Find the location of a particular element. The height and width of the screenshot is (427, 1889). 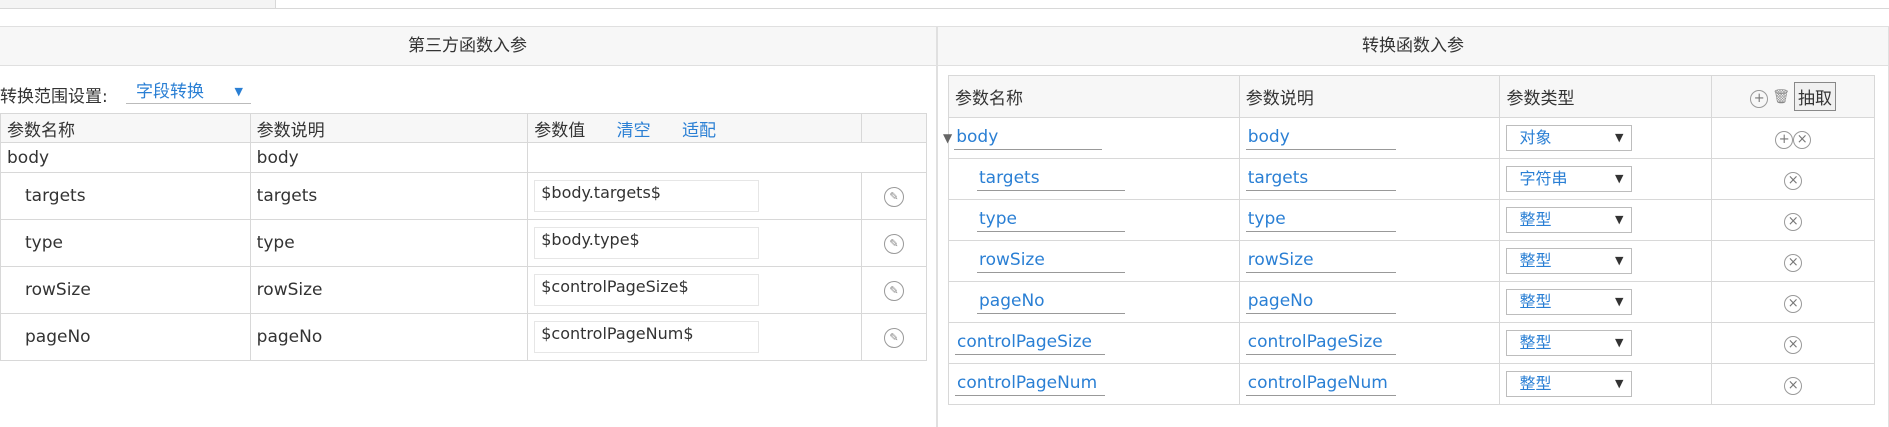

param-desc-input: controlPageNum is located at coordinates (1320, 384).